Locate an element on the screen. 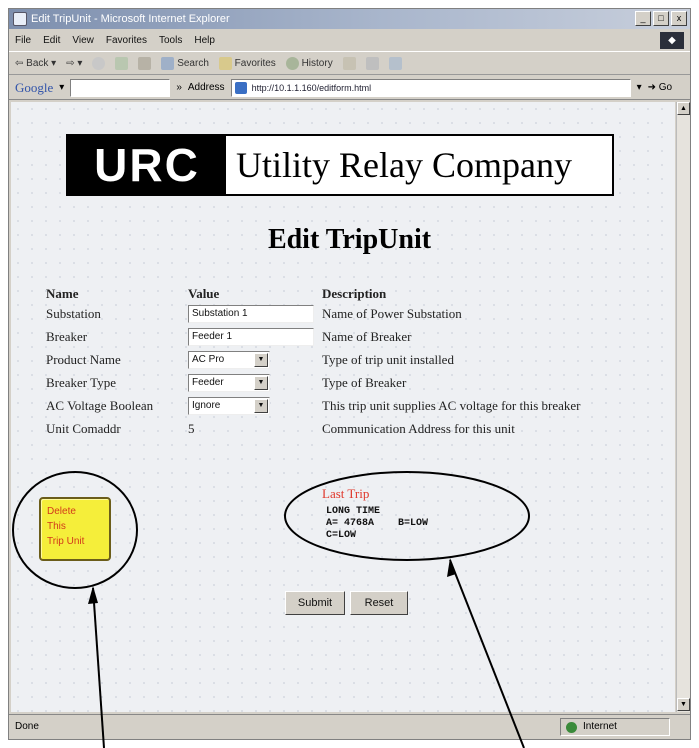 The image size is (699, 748). header-value: Value is located at coordinates (204, 293).